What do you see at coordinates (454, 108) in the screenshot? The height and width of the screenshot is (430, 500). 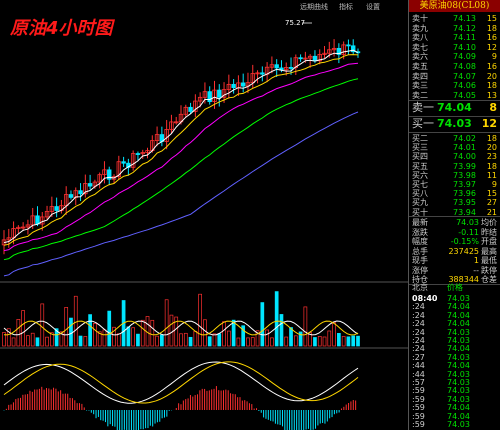 I see `ask1-row: 卖一 74.04 8` at bounding box center [454, 108].